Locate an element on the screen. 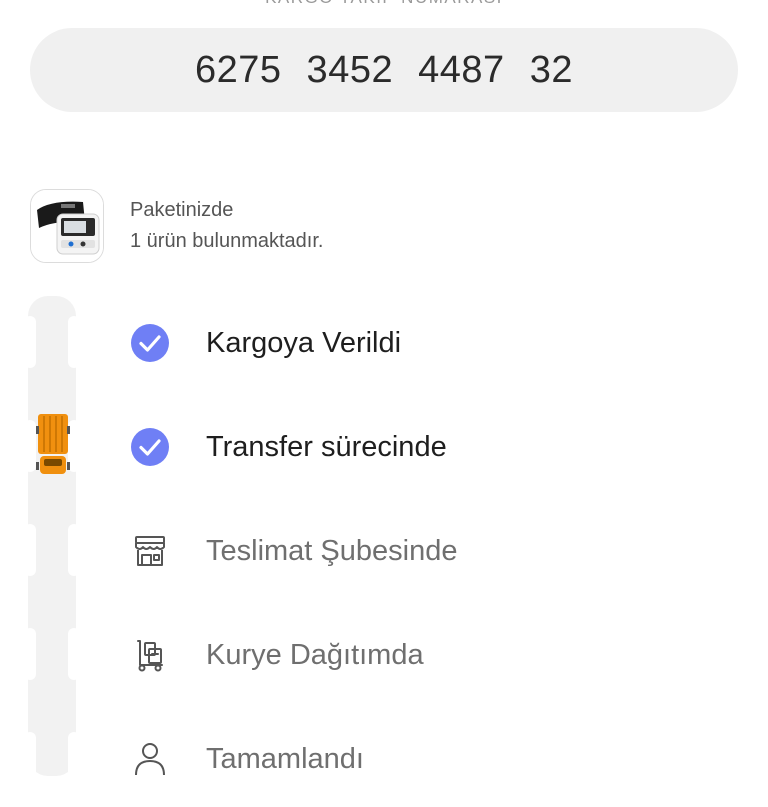  step-label: Tamamlandı is located at coordinates (285, 758).